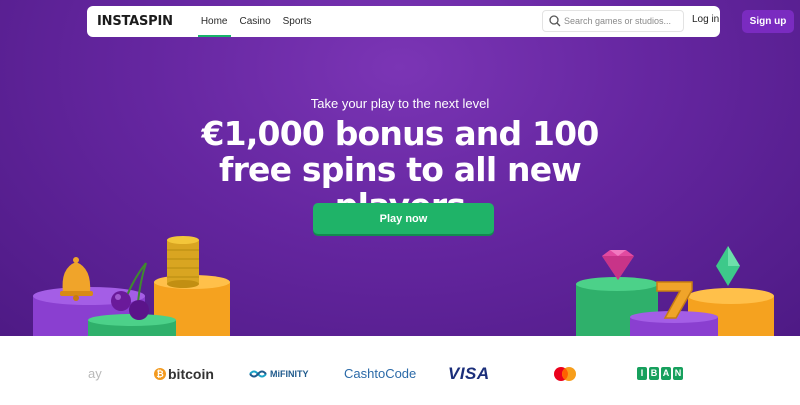 The image size is (800, 405). What do you see at coordinates (258, 374) in the screenshot?
I see `mifinity-icon` at bounding box center [258, 374].